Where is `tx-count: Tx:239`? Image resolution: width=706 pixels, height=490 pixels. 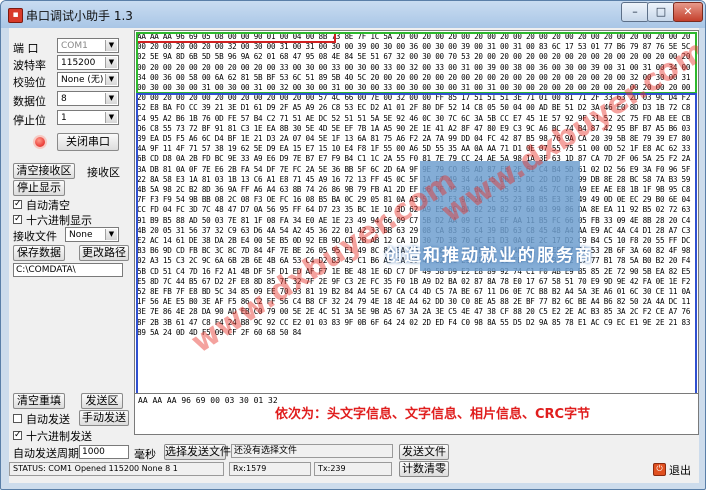 tx-count: Tx:239 is located at coordinates (353, 469).